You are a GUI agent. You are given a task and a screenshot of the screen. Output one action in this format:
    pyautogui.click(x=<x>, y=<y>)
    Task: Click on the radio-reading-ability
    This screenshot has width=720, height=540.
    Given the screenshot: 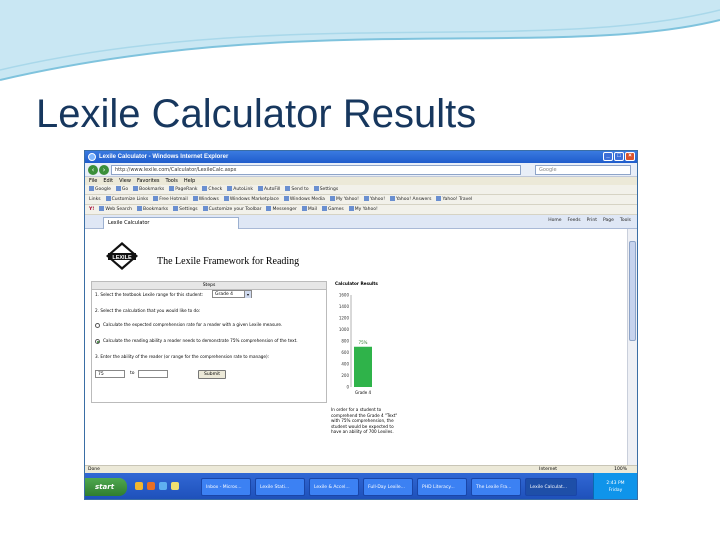 What is the action you would take?
    pyautogui.click(x=97, y=341)
    